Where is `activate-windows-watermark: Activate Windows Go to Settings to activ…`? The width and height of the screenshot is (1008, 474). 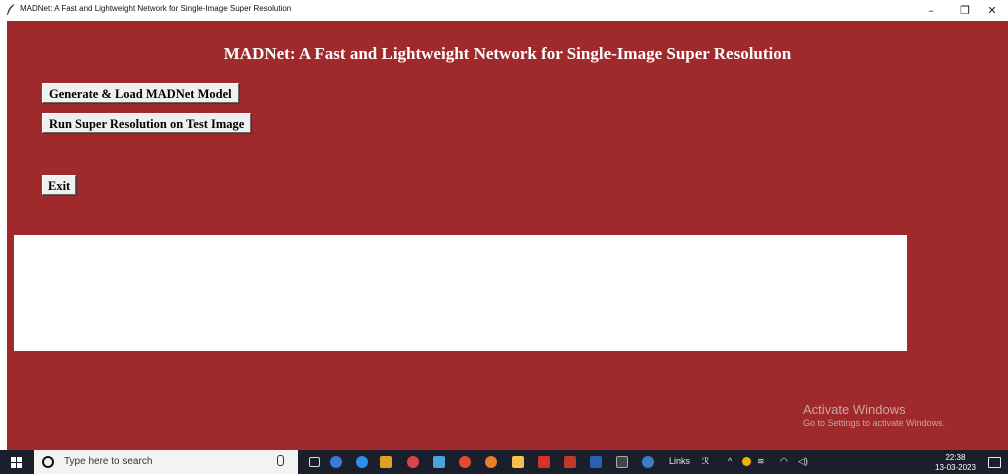 activate-windows-watermark: Activate Windows Go to Settings to activ… is located at coordinates (874, 415).